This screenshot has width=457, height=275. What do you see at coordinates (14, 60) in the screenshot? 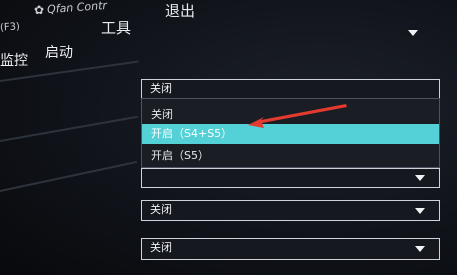
I see `nav-item-monitor: 监控` at bounding box center [14, 60].